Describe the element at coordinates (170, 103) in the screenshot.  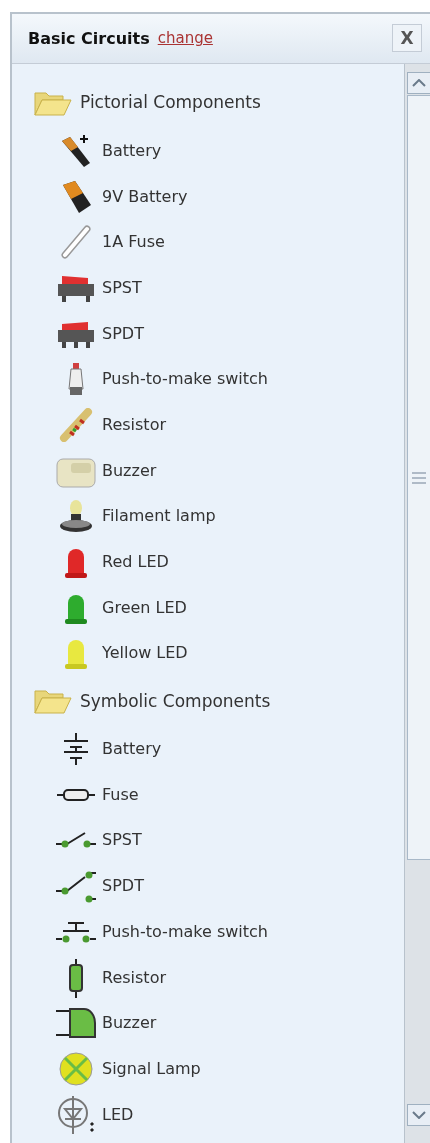
I see `folder-label: Pictorial Components` at that location.